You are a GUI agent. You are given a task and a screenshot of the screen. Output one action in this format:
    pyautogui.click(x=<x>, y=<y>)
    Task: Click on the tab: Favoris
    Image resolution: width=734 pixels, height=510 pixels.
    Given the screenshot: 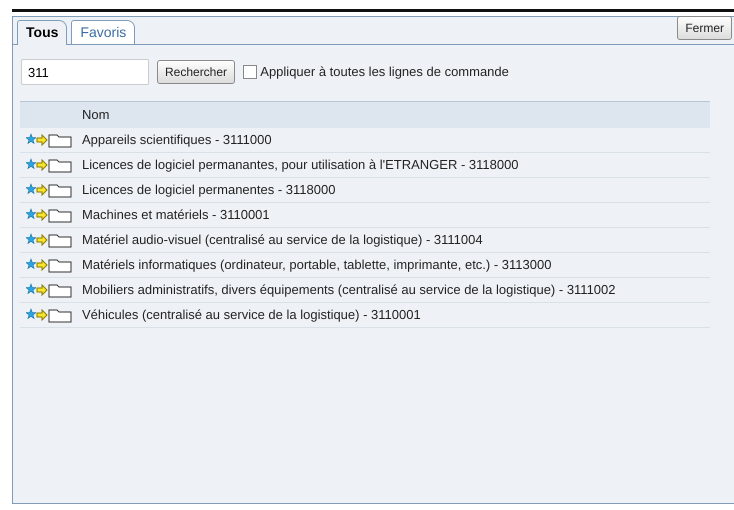 What is the action you would take?
    pyautogui.click(x=103, y=32)
    